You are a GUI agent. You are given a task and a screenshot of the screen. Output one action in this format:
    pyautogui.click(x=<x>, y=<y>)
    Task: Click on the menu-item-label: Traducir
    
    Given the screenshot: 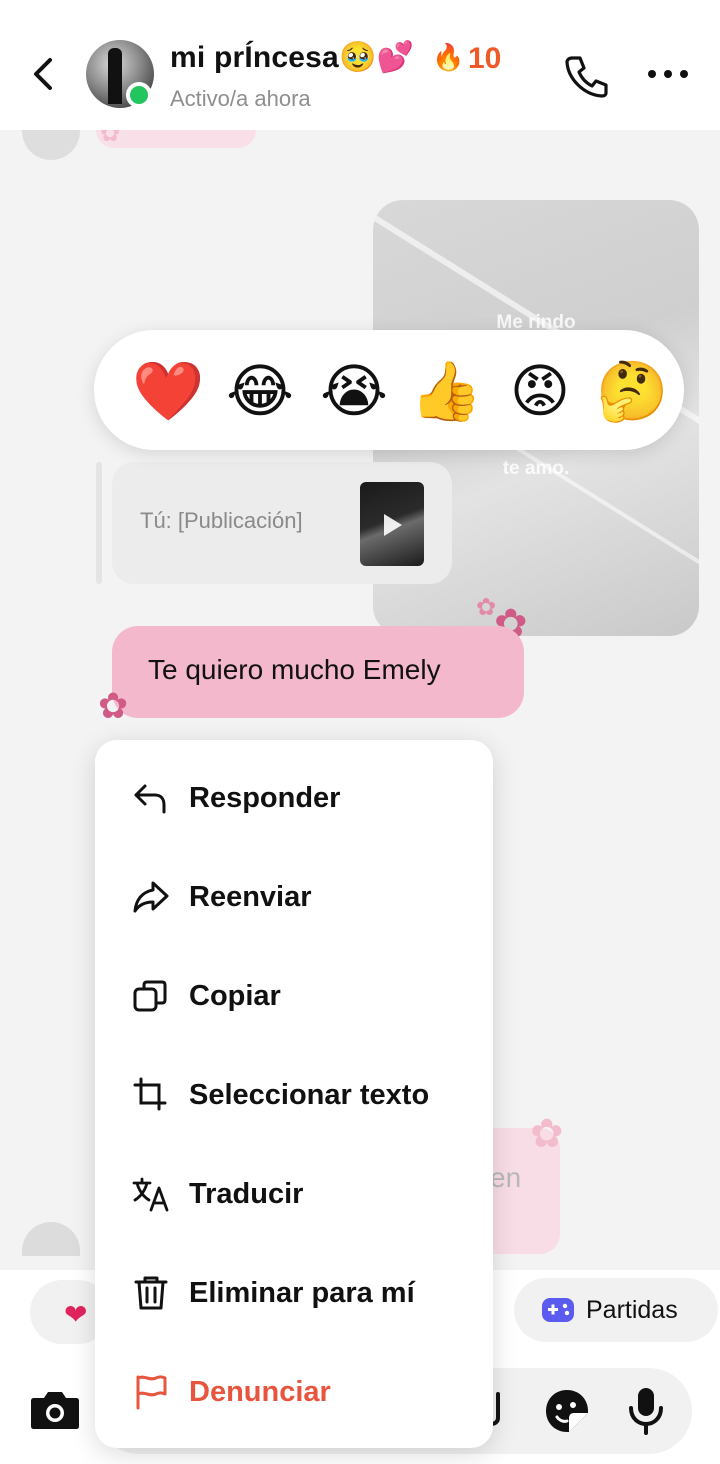 What is the action you would take?
    pyautogui.click(x=246, y=1194)
    